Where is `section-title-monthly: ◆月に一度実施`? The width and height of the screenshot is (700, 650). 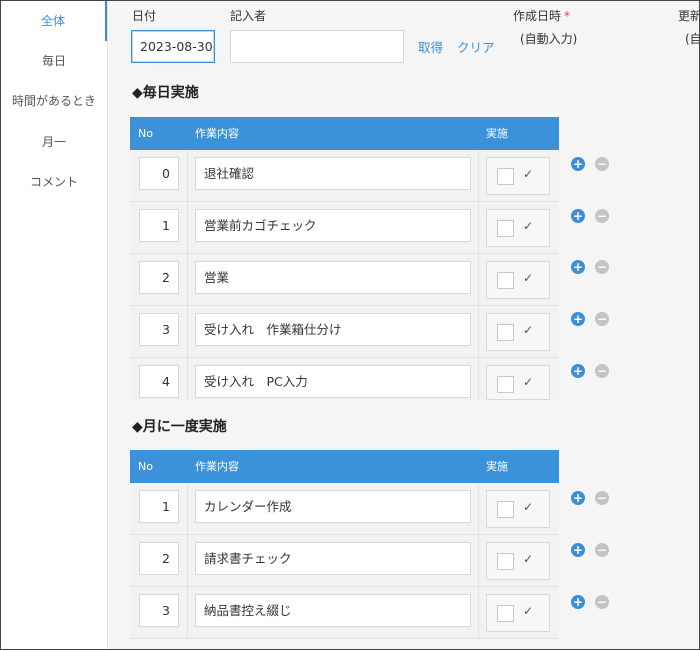 section-title-monthly: ◆月に一度実施 is located at coordinates (179, 427).